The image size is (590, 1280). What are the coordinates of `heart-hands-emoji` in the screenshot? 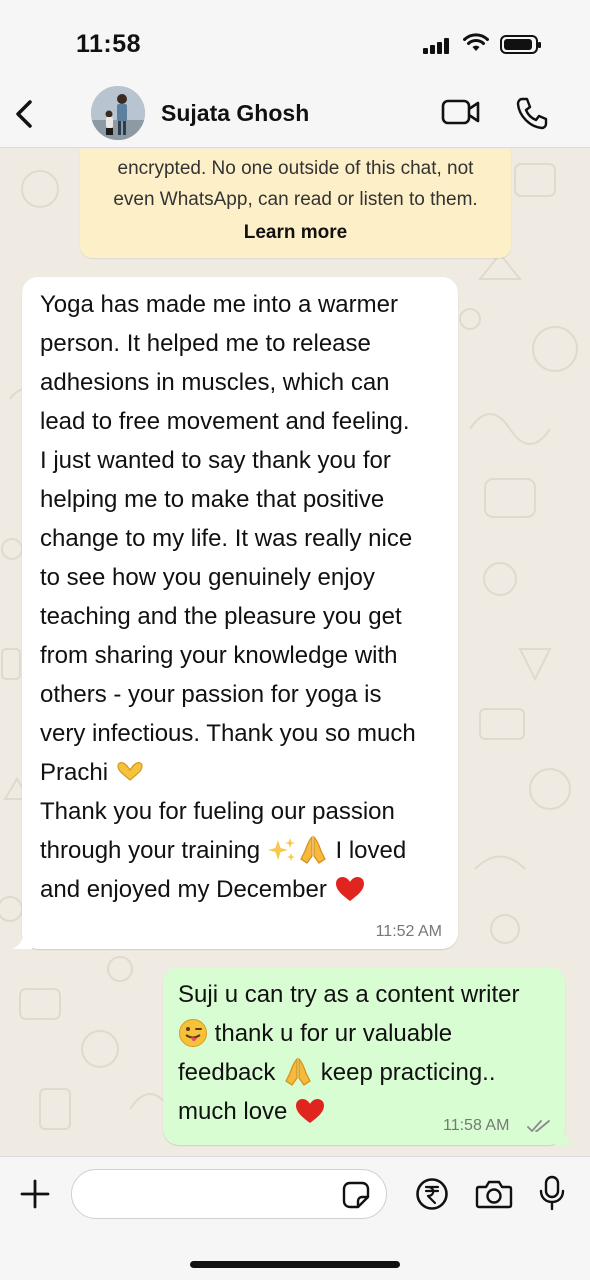 It's located at (130, 771).